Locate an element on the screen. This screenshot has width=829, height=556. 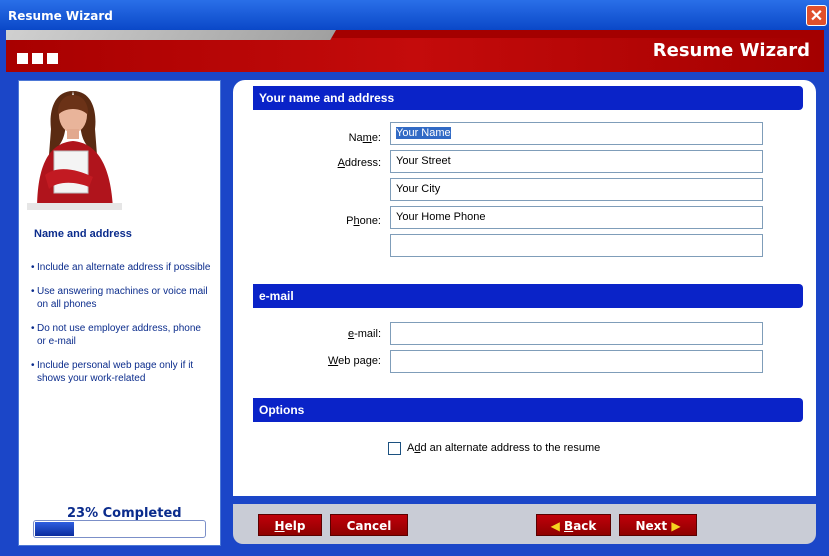
banner-title: Resume Wizard is located at coordinates (731, 50).